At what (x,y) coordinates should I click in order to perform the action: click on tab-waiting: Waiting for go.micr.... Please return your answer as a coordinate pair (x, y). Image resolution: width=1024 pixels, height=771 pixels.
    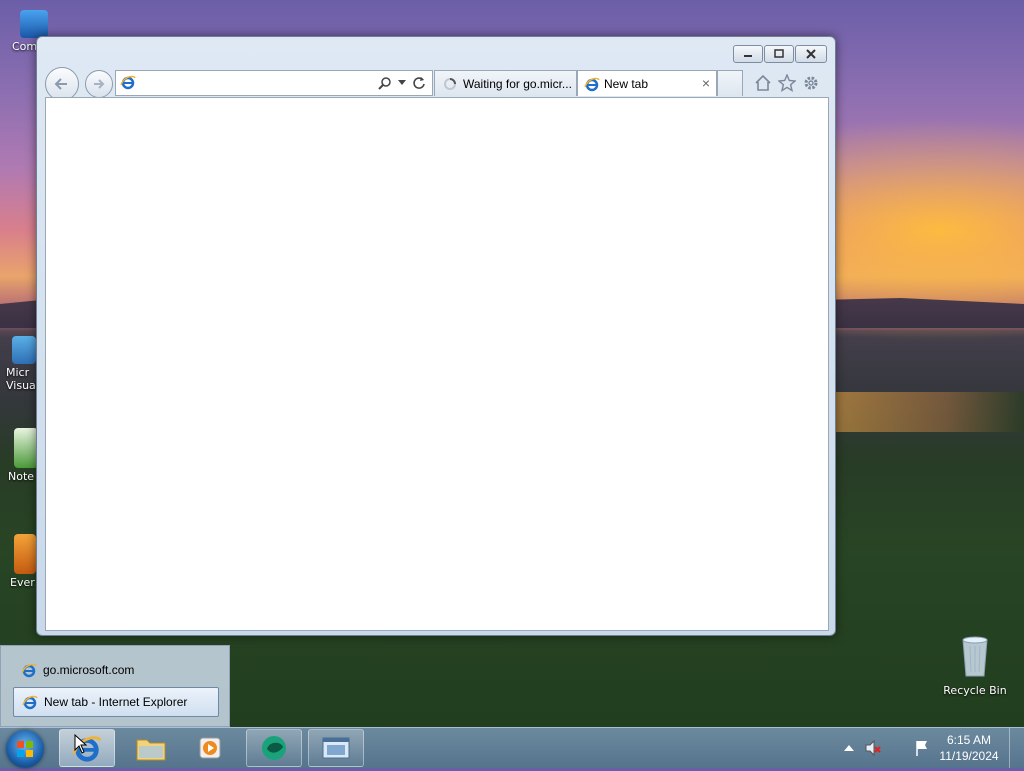
    Looking at the image, I should click on (505, 83).